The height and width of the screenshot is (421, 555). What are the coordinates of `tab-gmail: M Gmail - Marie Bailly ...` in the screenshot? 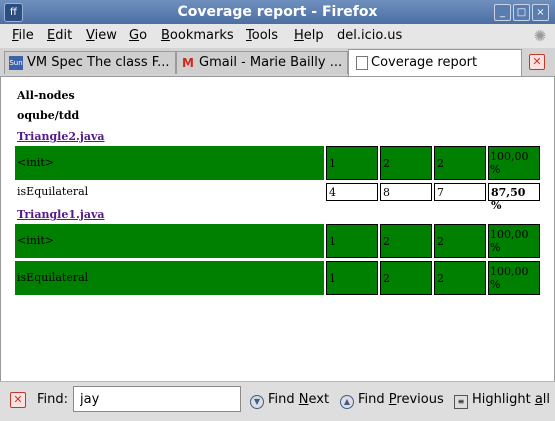 It's located at (262, 62).